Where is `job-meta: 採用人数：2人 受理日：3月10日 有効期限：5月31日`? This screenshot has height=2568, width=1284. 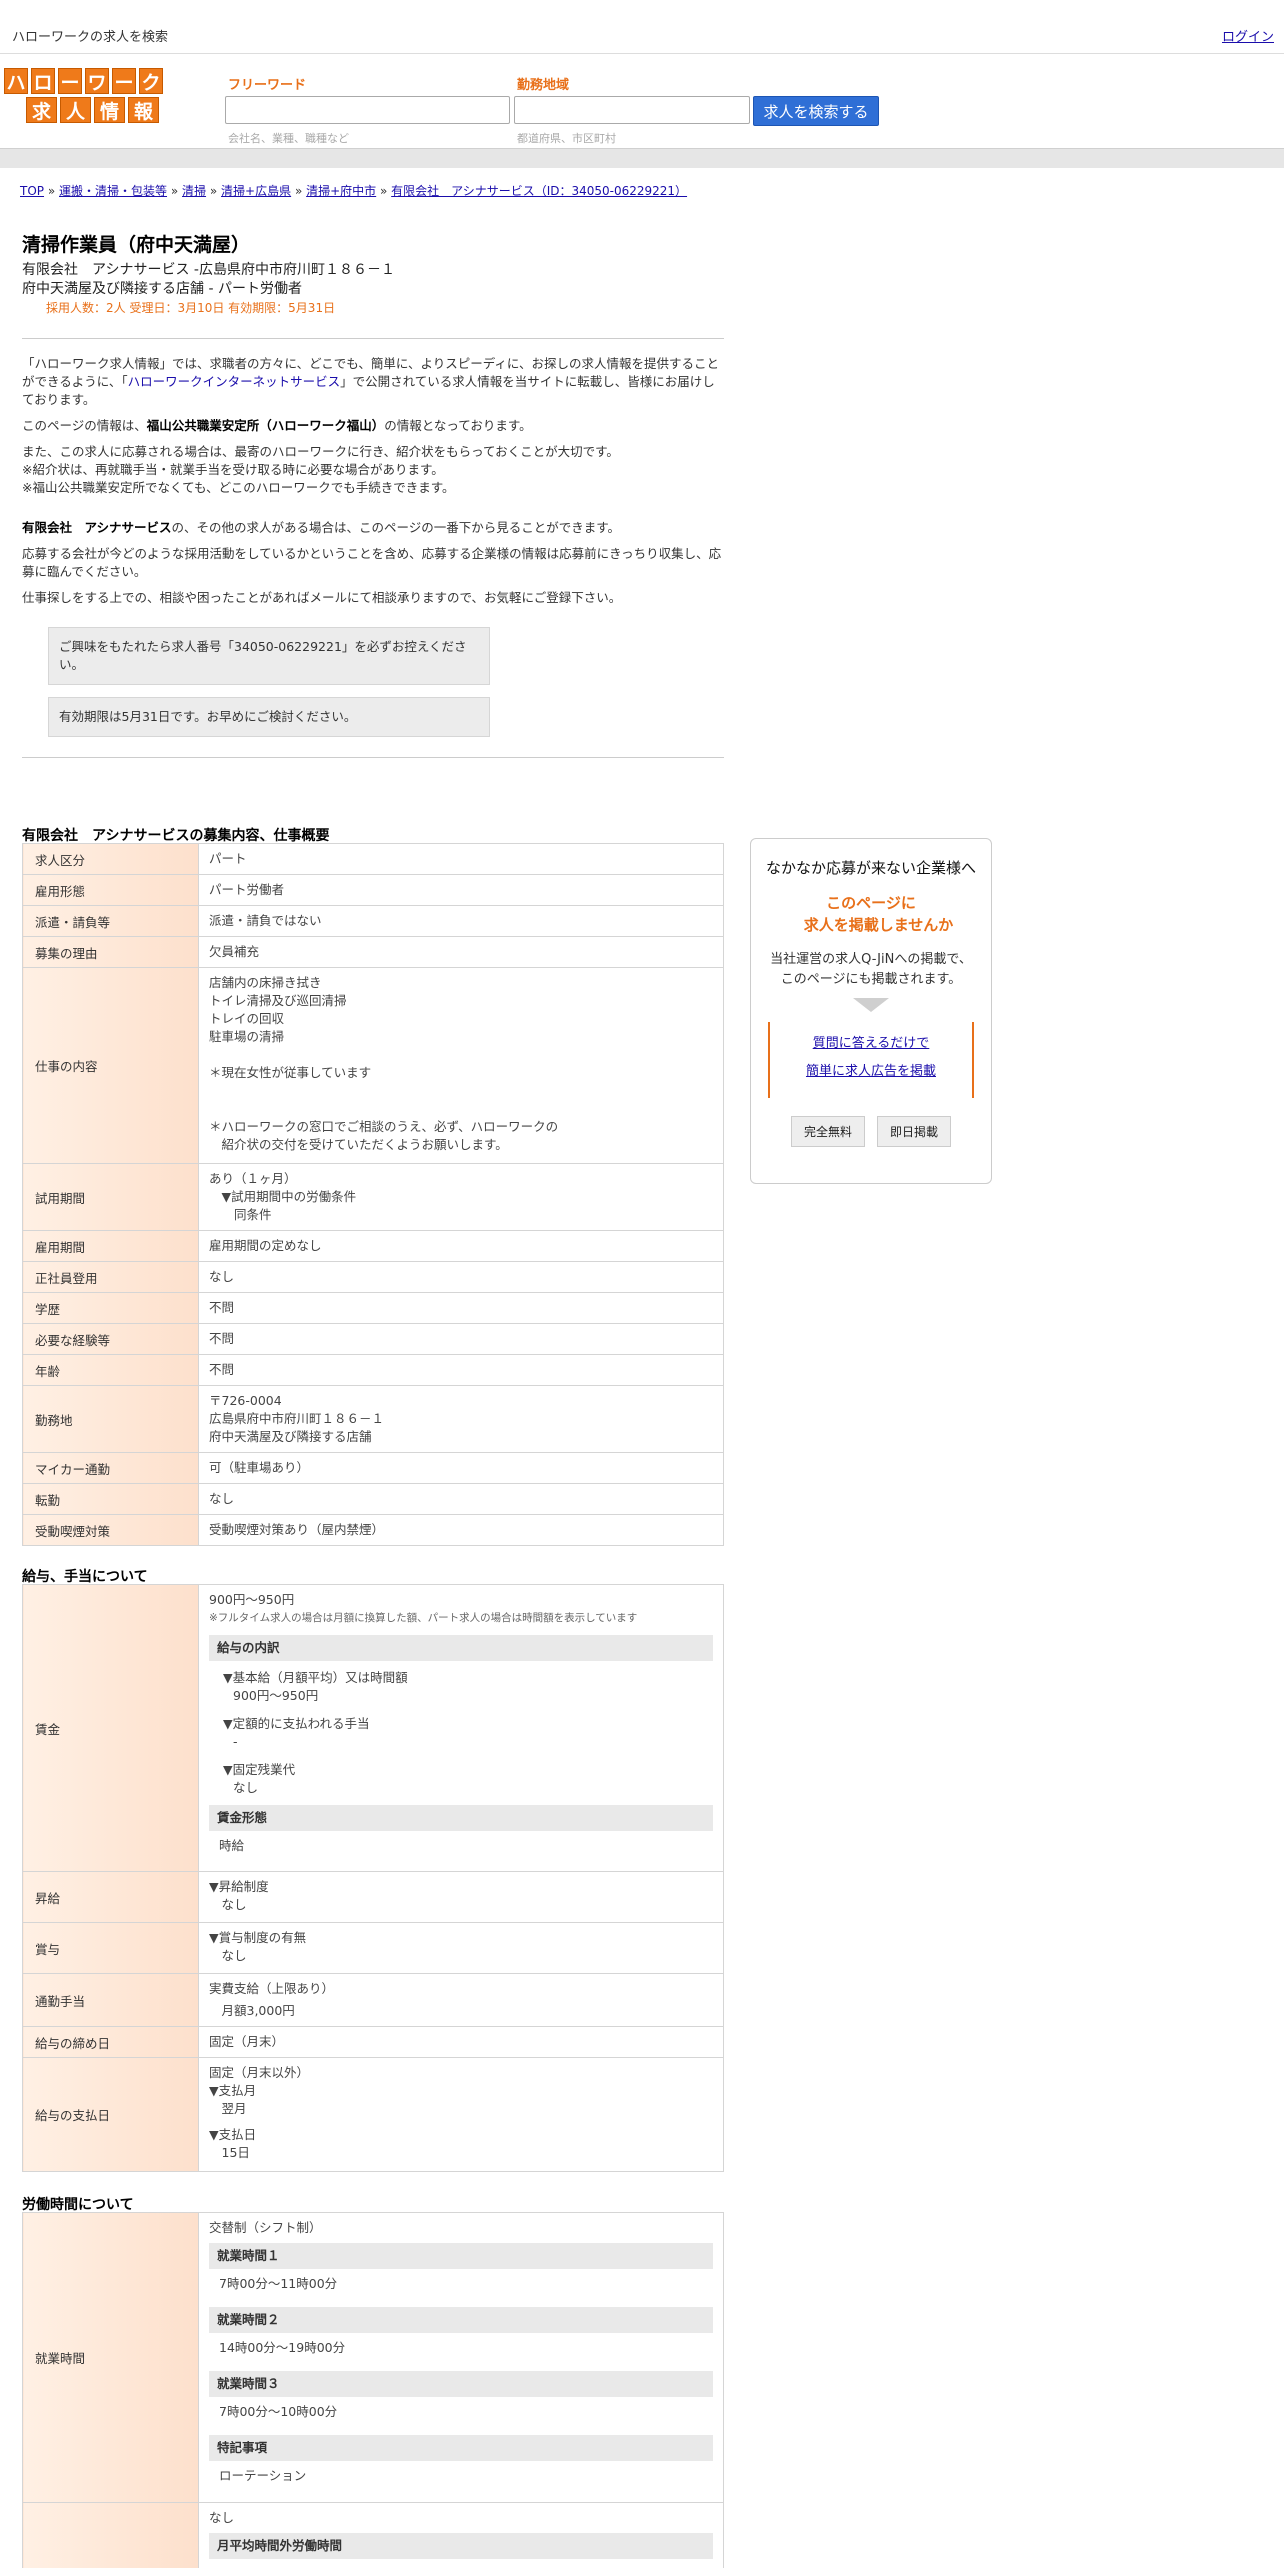
job-meta: 採用人数：2人 受理日：3月10日 有効期限：5月31日 is located at coordinates (191, 308).